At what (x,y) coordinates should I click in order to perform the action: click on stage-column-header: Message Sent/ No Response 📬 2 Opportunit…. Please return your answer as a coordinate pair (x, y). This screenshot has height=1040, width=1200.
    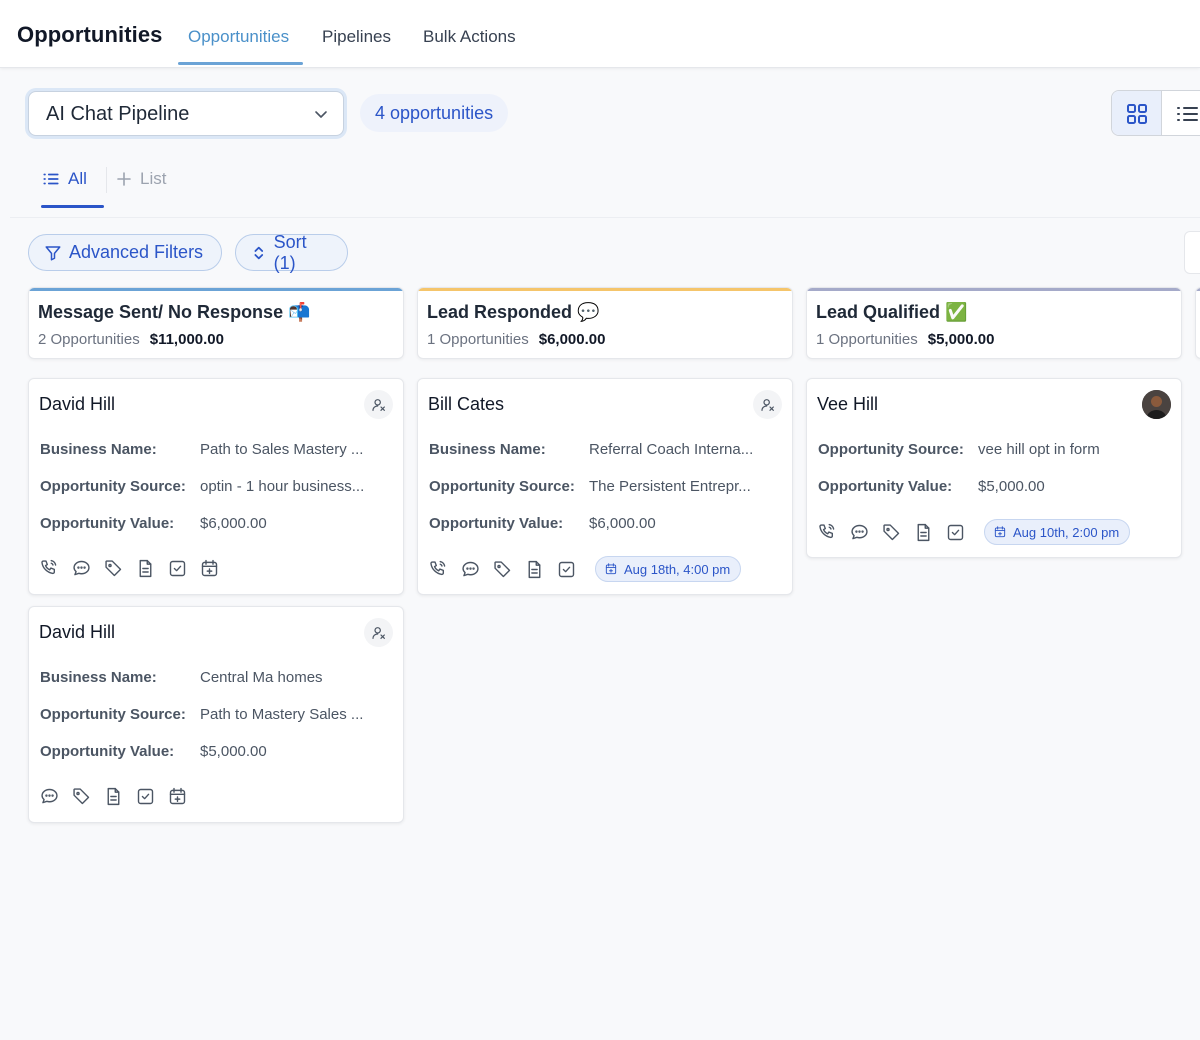
    Looking at the image, I should click on (216, 323).